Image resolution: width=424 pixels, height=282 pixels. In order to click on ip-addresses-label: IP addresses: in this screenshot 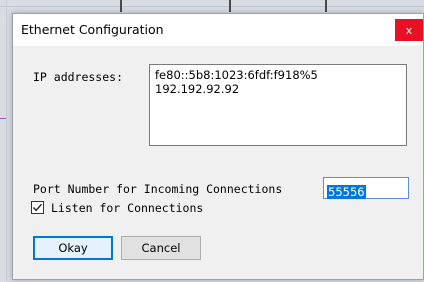, I will do `click(78, 77)`.